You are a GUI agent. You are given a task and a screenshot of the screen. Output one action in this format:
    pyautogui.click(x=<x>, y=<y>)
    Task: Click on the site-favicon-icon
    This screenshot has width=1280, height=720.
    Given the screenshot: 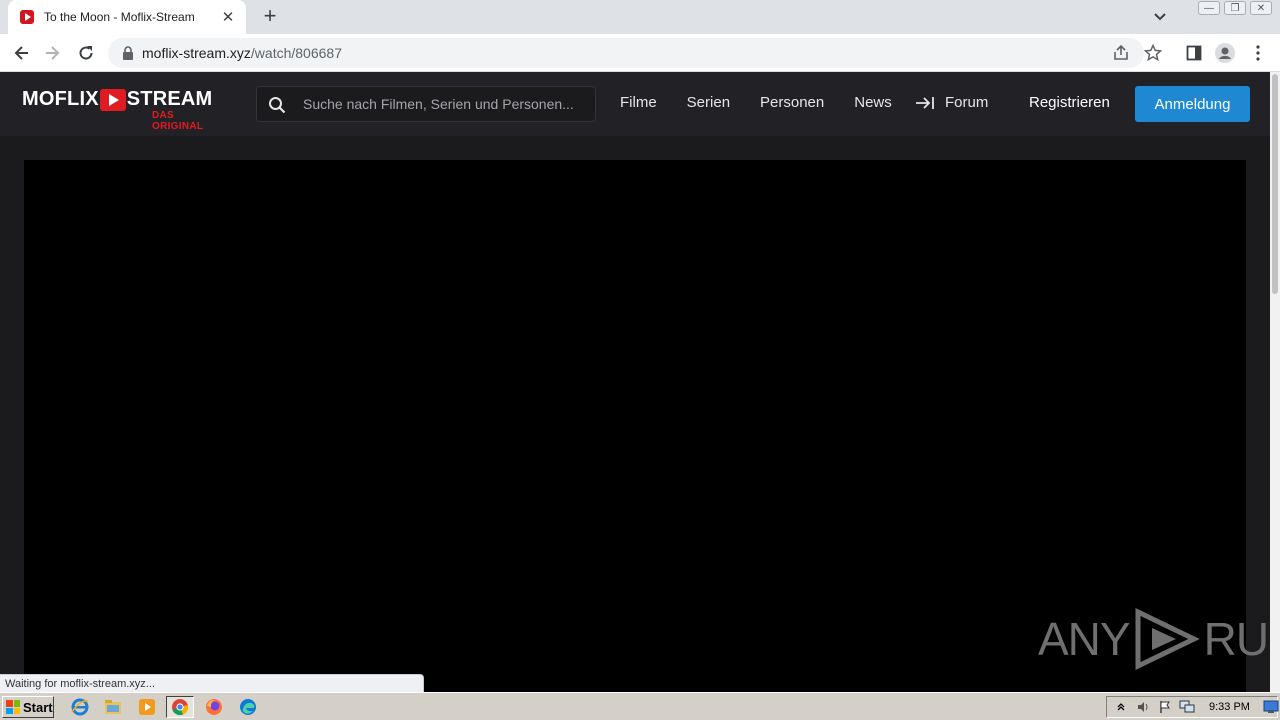 What is the action you would take?
    pyautogui.click(x=27, y=17)
    